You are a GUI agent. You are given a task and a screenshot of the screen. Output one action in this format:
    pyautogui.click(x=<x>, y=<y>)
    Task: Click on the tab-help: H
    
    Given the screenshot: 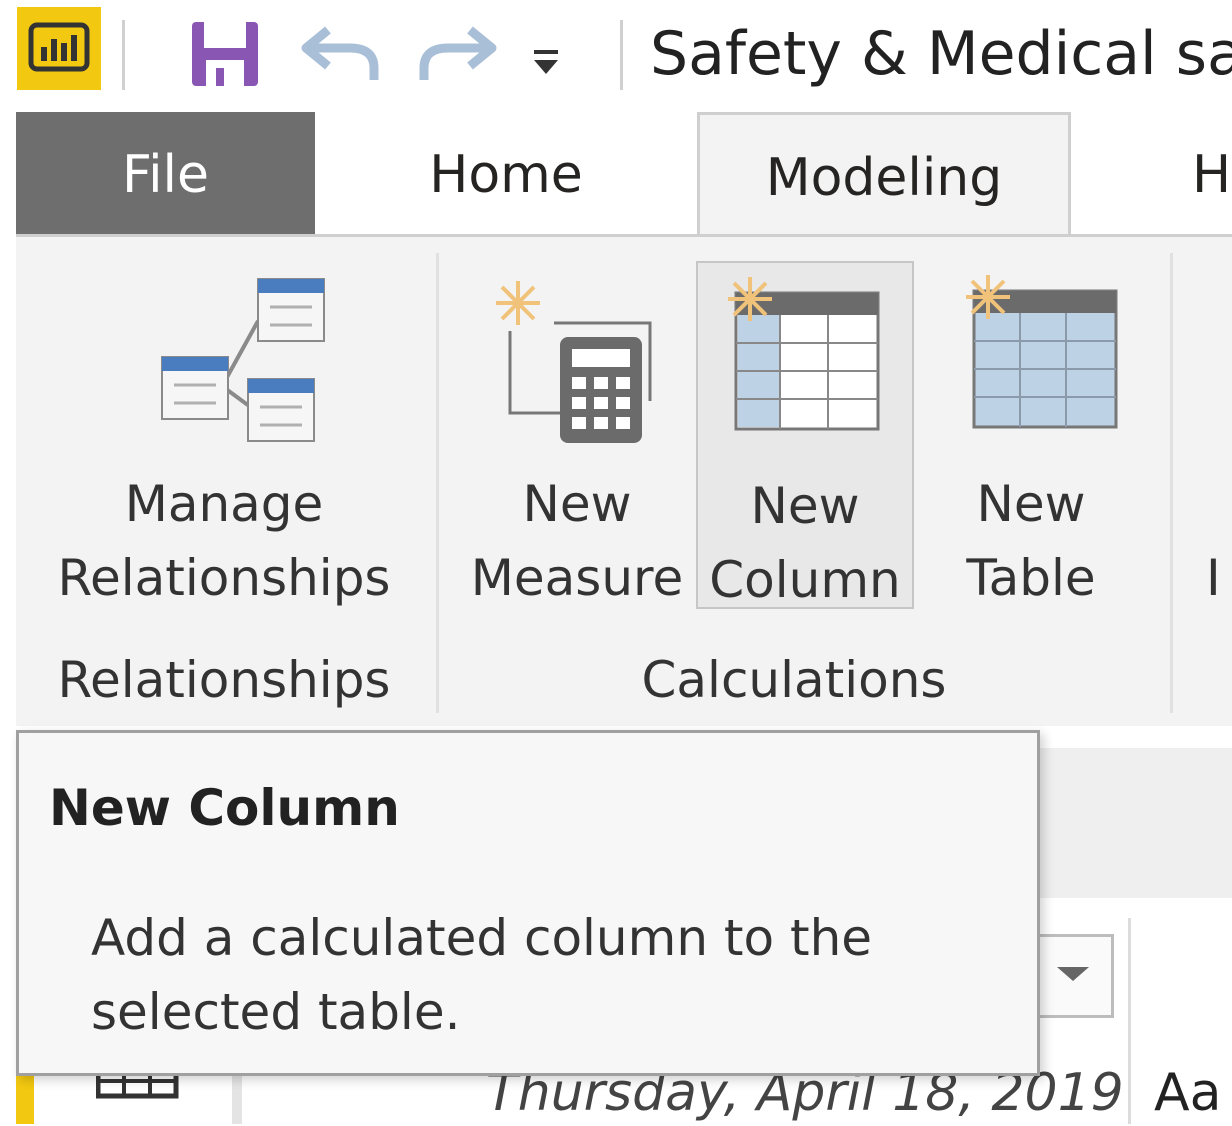 What is the action you would take?
    pyautogui.click(x=1212, y=173)
    